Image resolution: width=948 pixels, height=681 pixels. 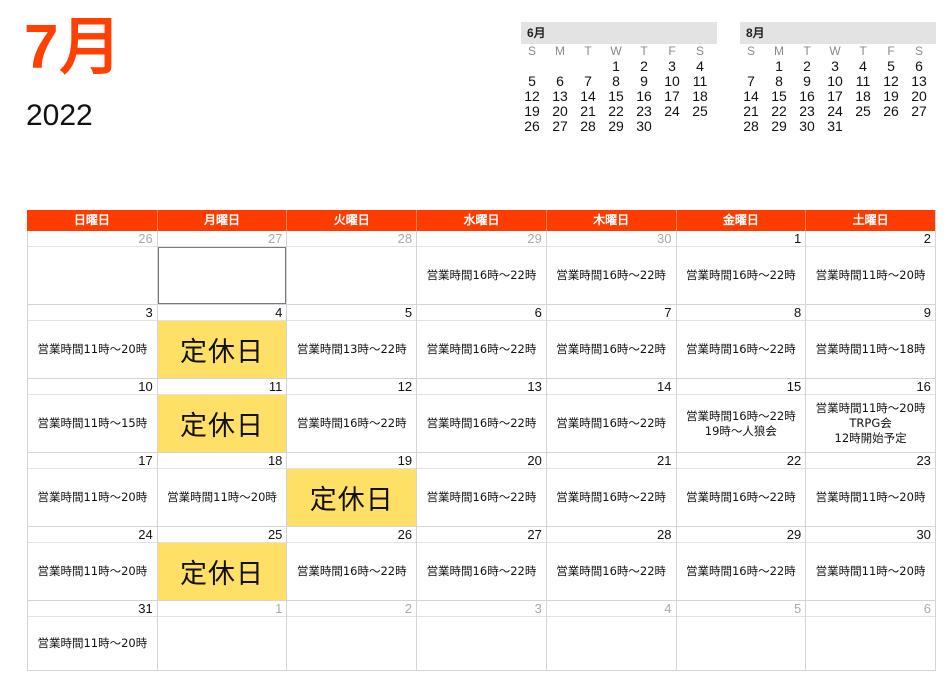 What do you see at coordinates (779, 126) in the screenshot?
I see `mini-day: 29` at bounding box center [779, 126].